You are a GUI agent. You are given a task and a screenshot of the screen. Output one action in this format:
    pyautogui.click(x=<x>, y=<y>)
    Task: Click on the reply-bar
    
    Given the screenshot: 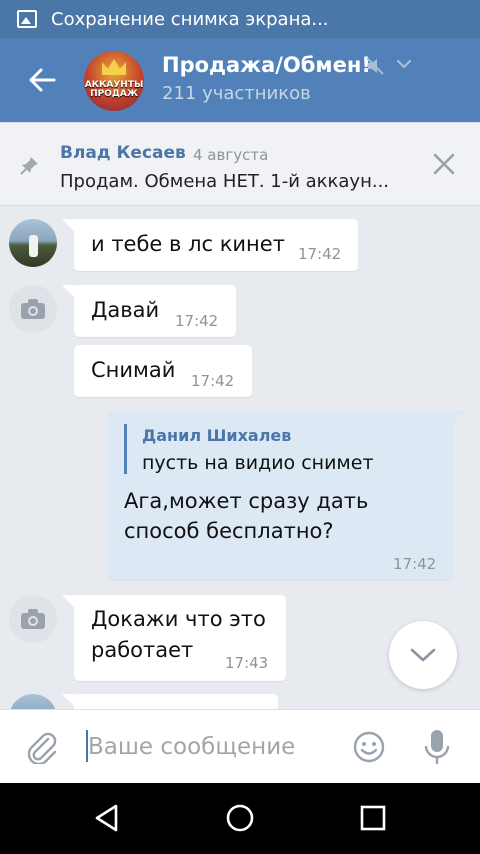 What is the action you would take?
    pyautogui.click(x=125, y=449)
    